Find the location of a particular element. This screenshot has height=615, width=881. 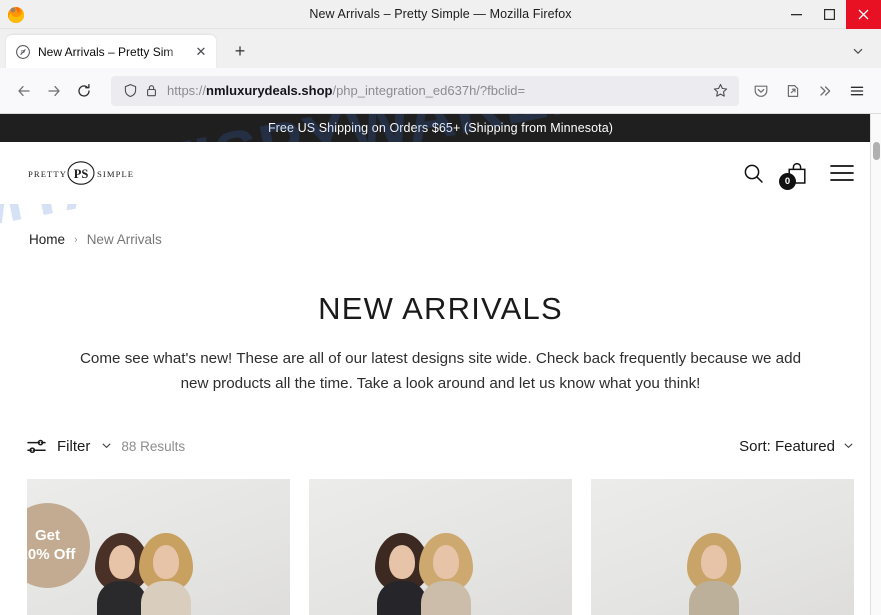

site-favicon-icon: P is located at coordinates (23, 52).